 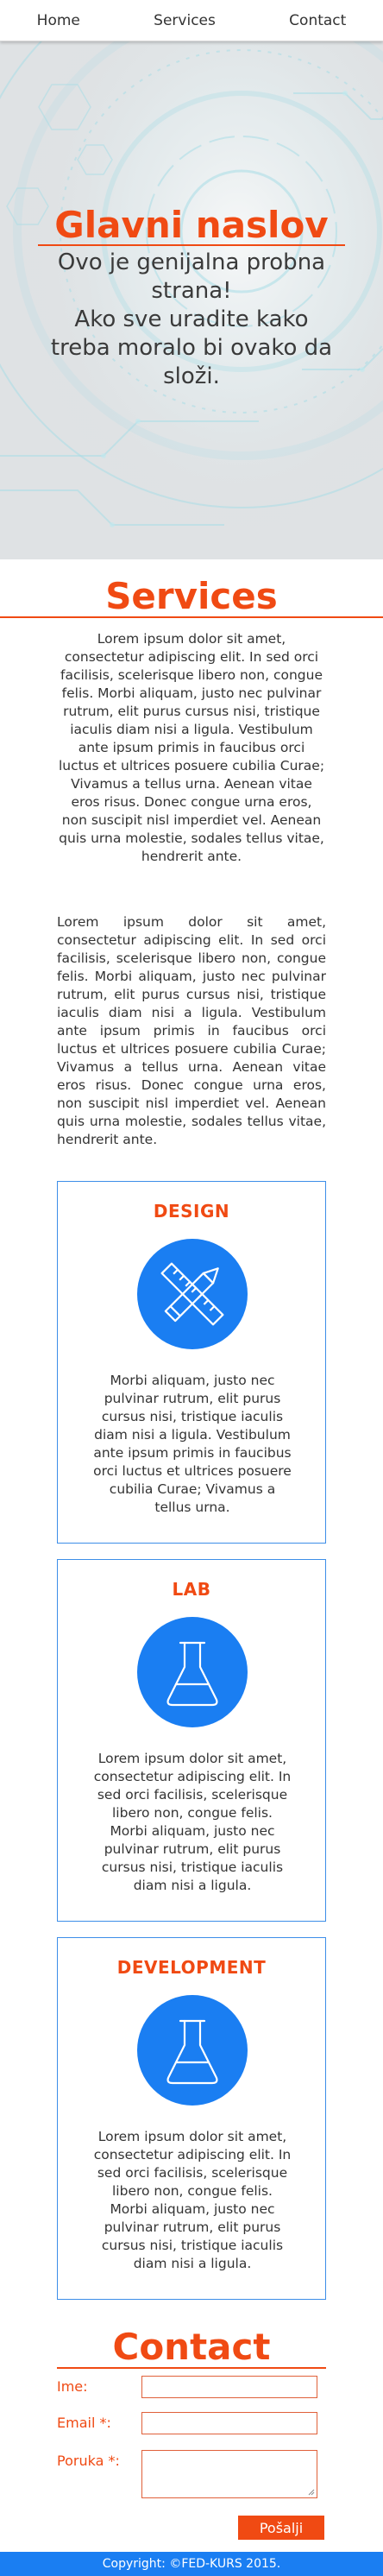 I want to click on card-title: LAB, so click(x=191, y=1589).